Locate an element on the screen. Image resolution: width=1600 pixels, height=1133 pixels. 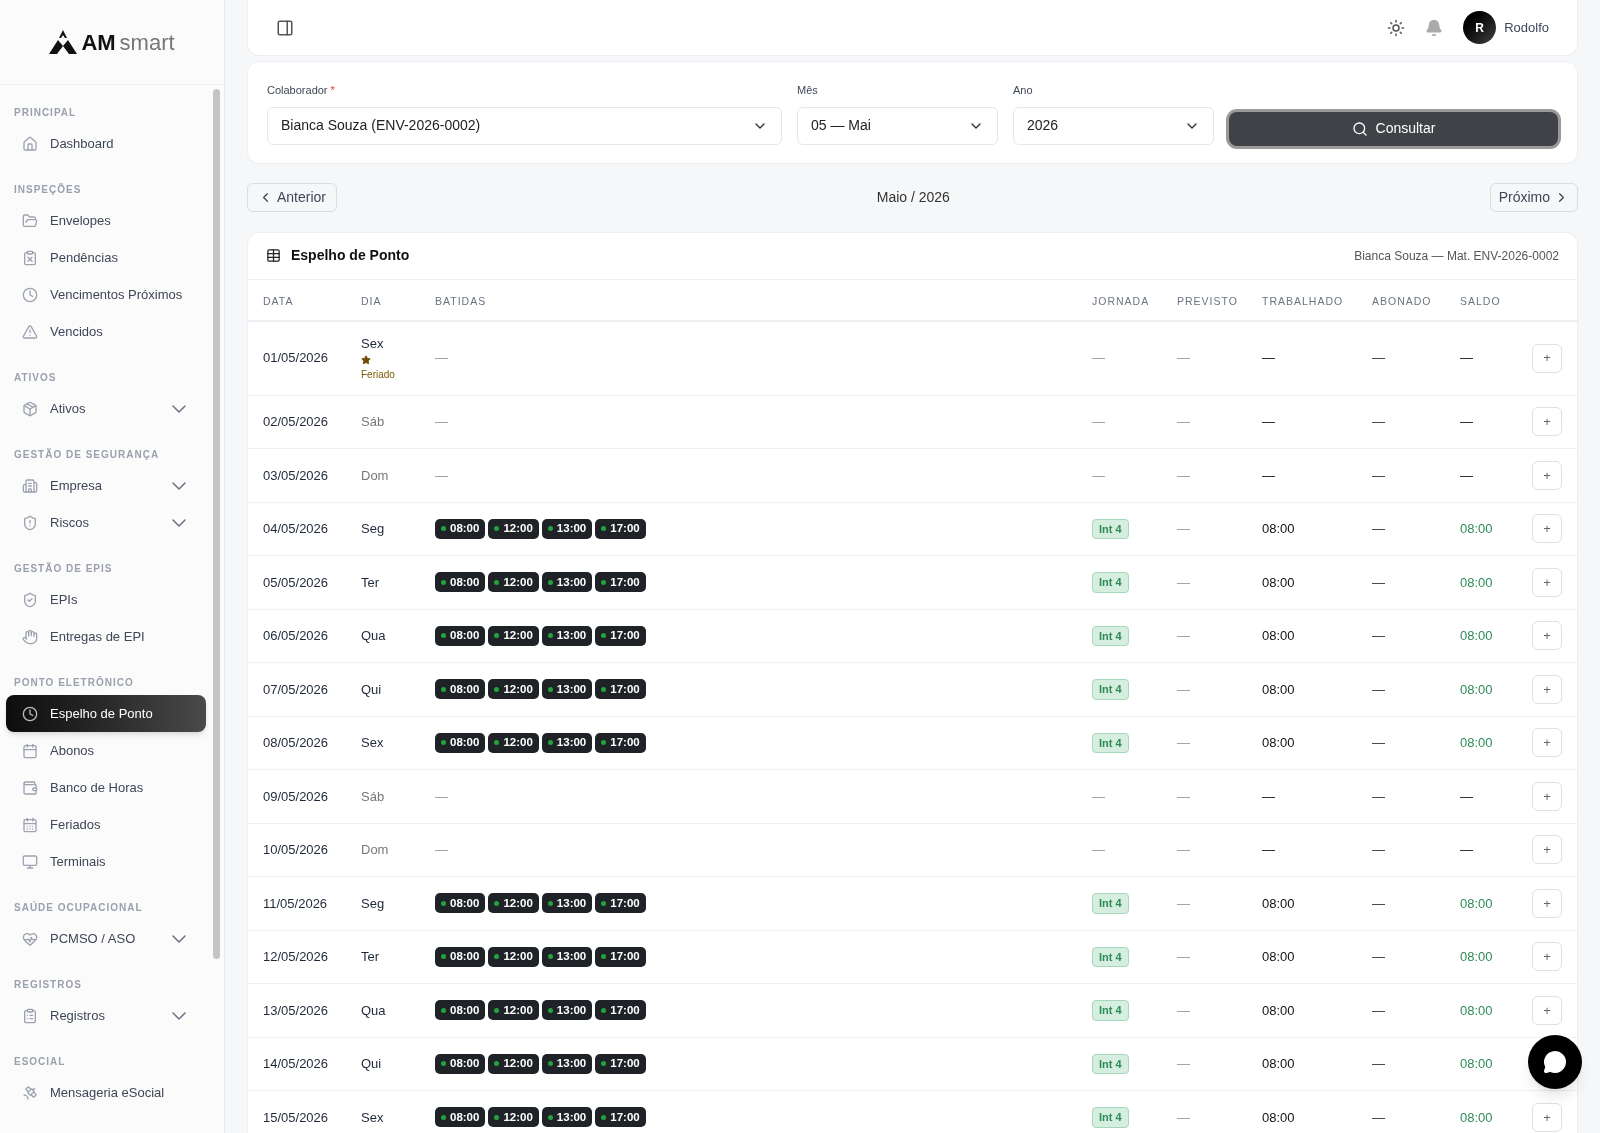
sidebar-item: Pendências is located at coordinates (106, 257).